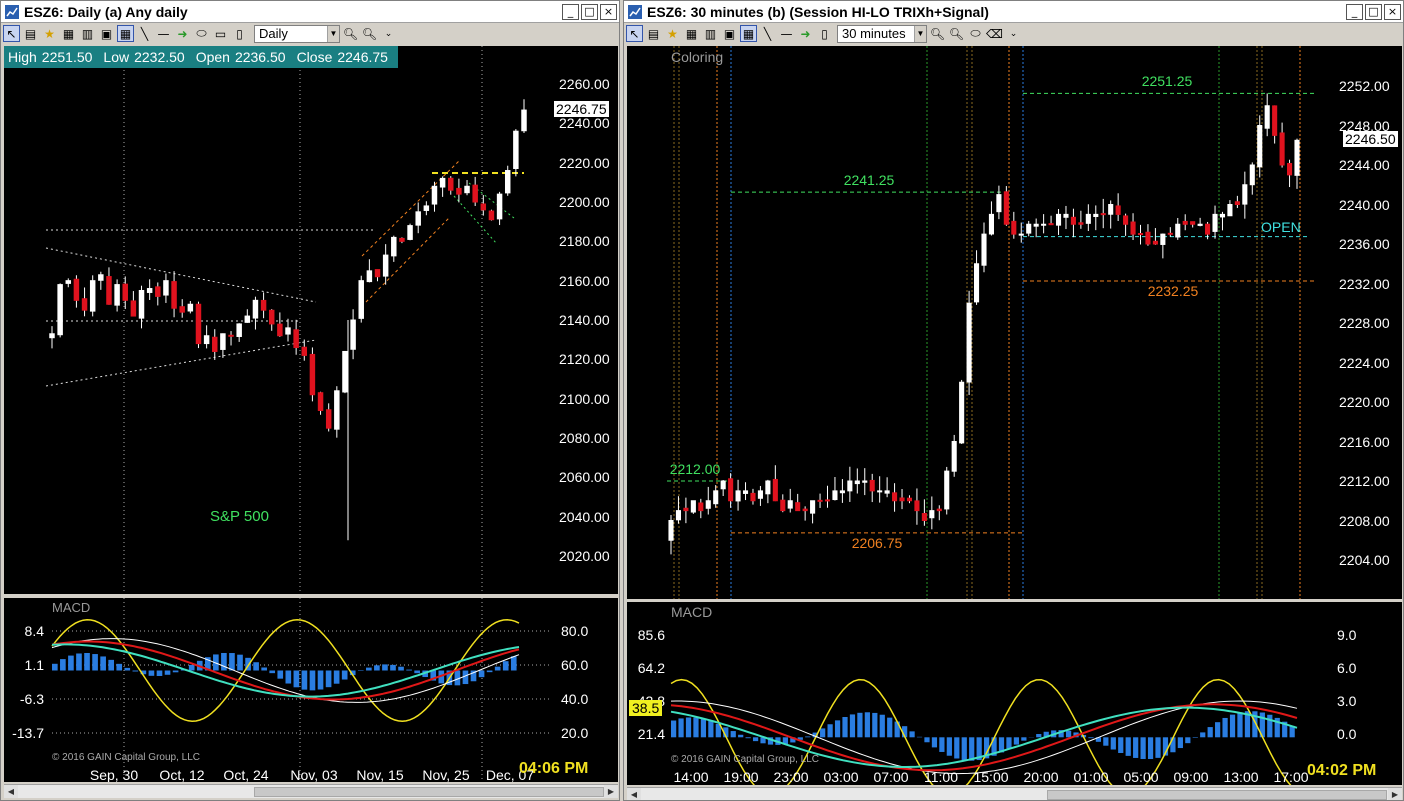  Describe the element at coordinates (333, 33) in the screenshot. I see `chevron-down-icon: ▼` at that location.